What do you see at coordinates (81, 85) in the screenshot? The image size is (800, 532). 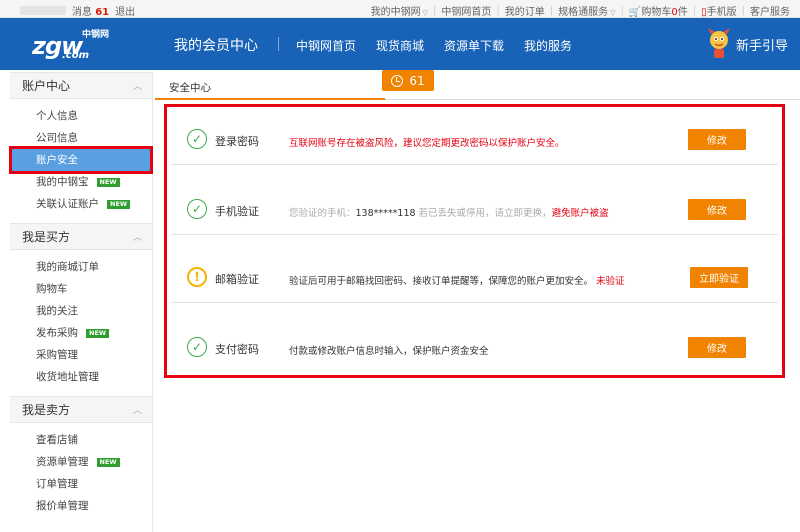 I see `sidebar-section-account: 账户中心 ︿` at bounding box center [81, 85].